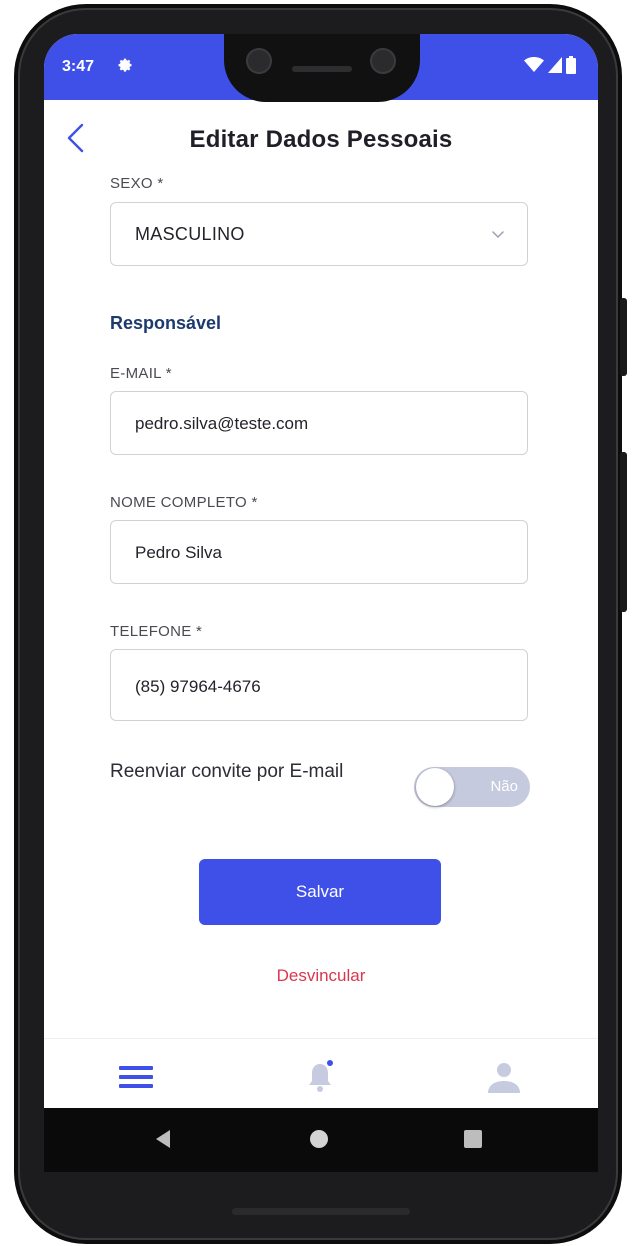 This screenshot has height=1246, width=634. Describe the element at coordinates (222, 423) in the screenshot. I see `email-value: pedro.silva@teste.com` at that location.